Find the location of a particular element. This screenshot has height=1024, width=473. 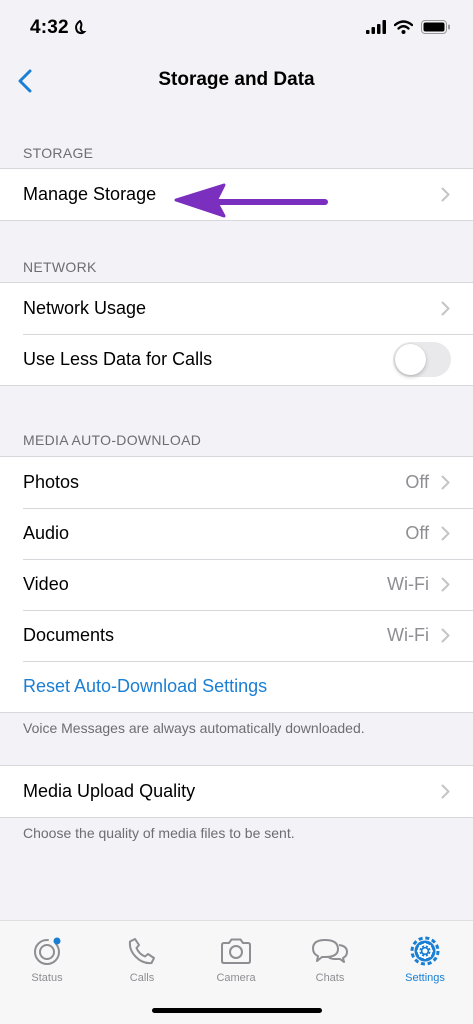

tab-status: Status is located at coordinates (47, 959).